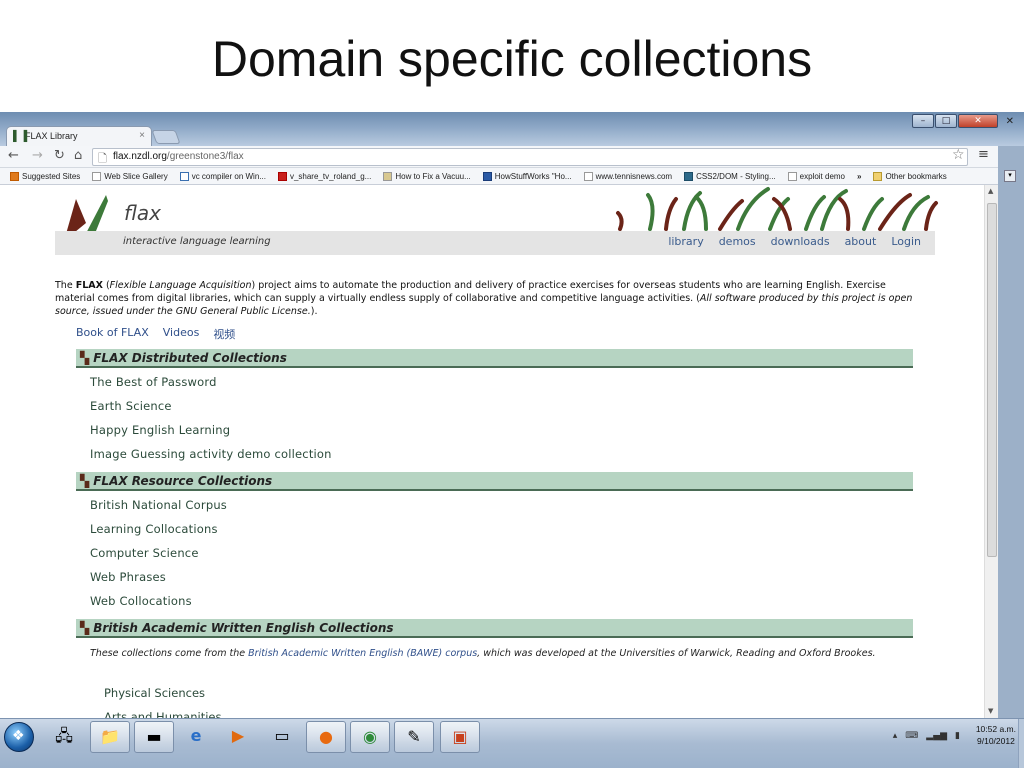  I want to click on grass-banner-icon, so click(777, 209).